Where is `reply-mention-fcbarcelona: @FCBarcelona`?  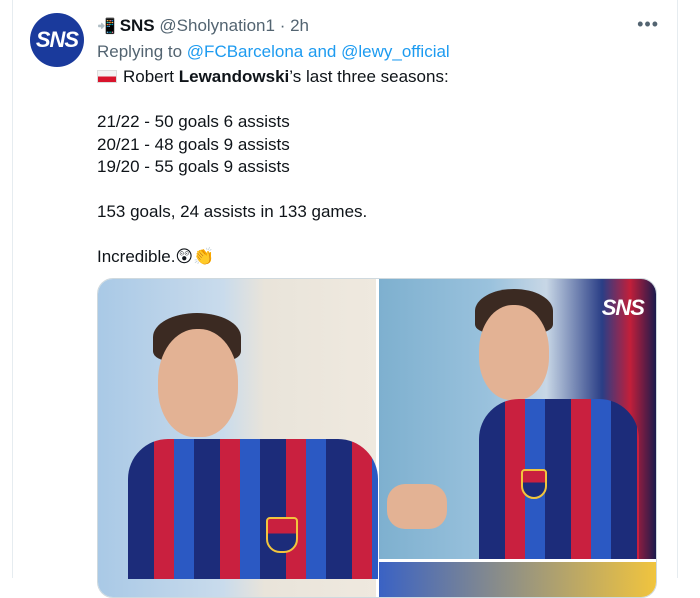
reply-mention-fcbarcelona: @FCBarcelona is located at coordinates (245, 51).